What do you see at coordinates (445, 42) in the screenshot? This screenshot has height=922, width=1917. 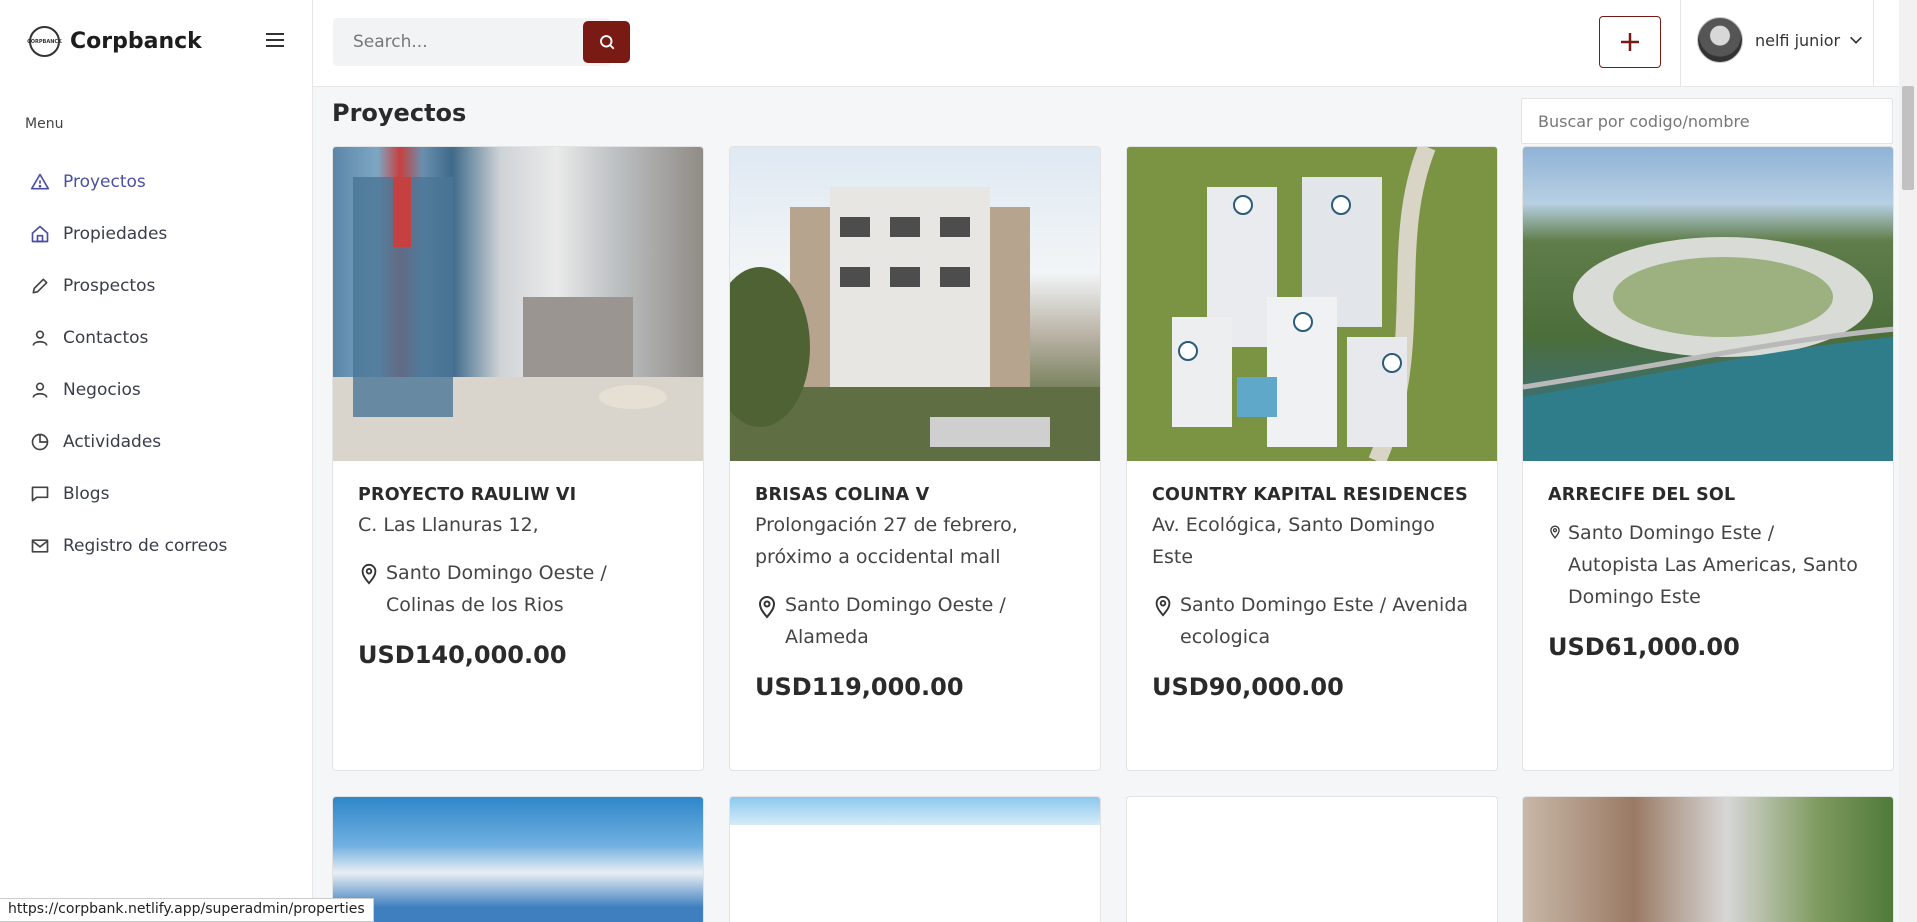 I see `search-input` at bounding box center [445, 42].